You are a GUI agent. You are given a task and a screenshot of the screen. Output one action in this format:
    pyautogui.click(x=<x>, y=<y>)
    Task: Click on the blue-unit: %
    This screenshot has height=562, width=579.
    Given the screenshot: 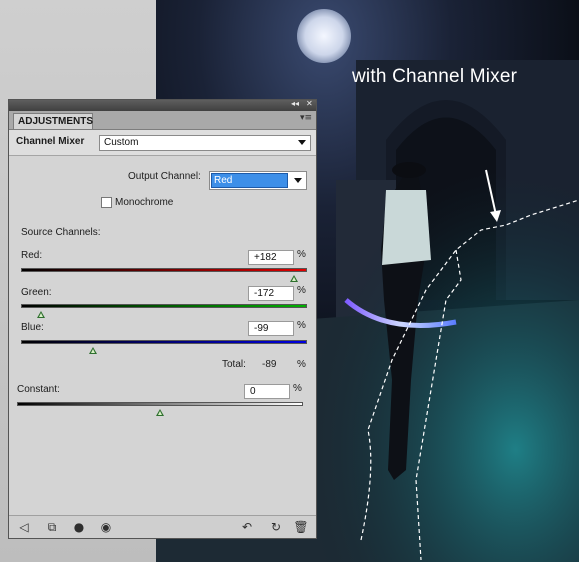 What is the action you would take?
    pyautogui.click(x=301, y=325)
    